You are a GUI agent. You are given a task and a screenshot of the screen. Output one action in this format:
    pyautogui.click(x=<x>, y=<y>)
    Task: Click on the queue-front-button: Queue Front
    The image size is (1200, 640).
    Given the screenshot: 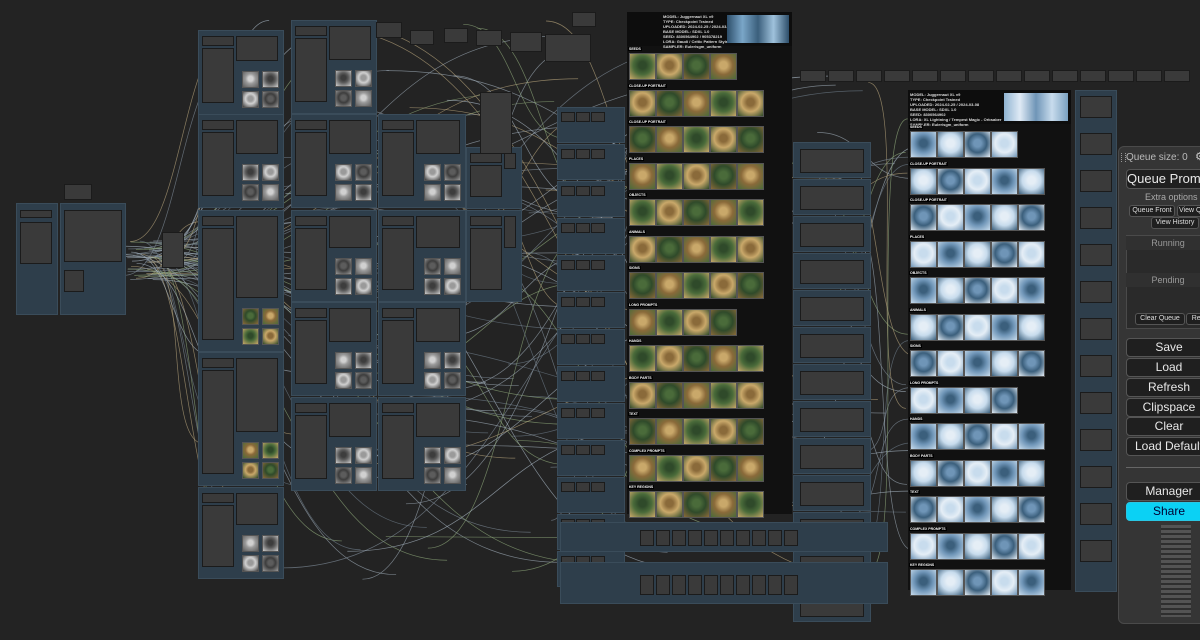 What is the action you would take?
    pyautogui.click(x=1152, y=211)
    